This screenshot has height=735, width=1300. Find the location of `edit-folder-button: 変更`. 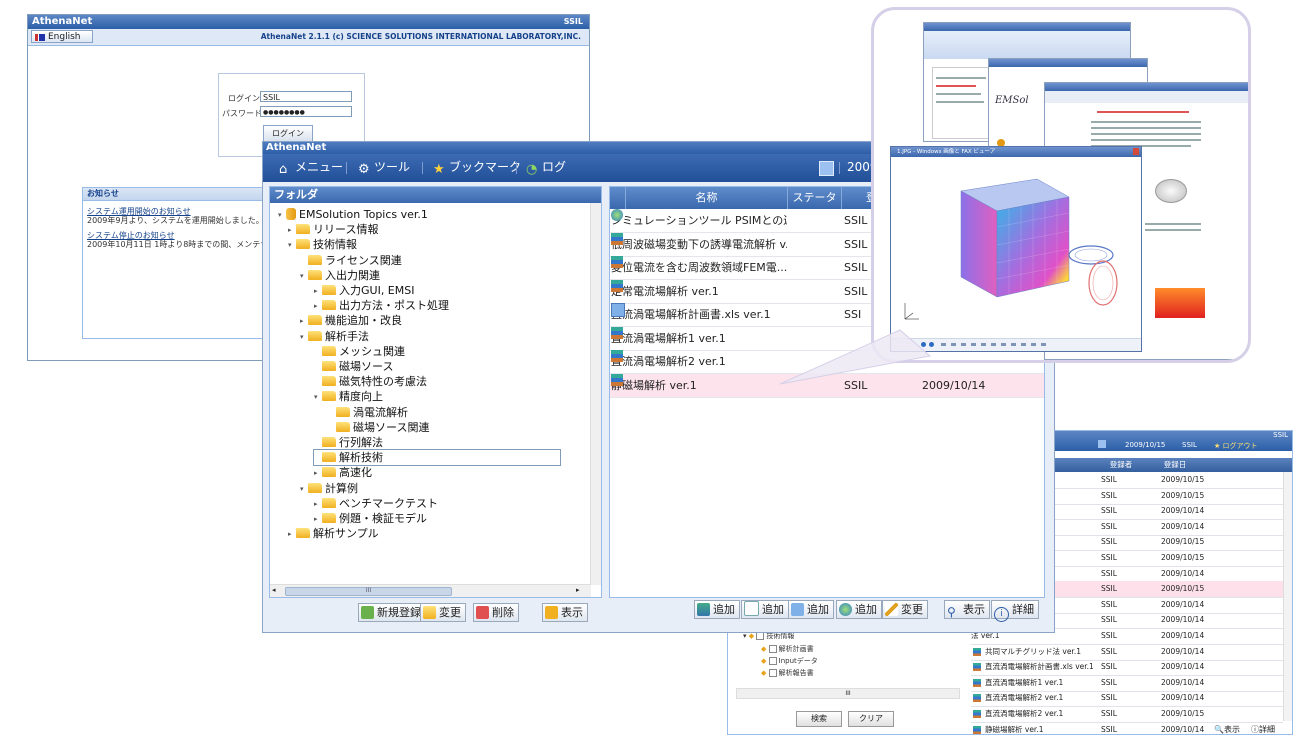

edit-folder-button: 変更 is located at coordinates (443, 612).